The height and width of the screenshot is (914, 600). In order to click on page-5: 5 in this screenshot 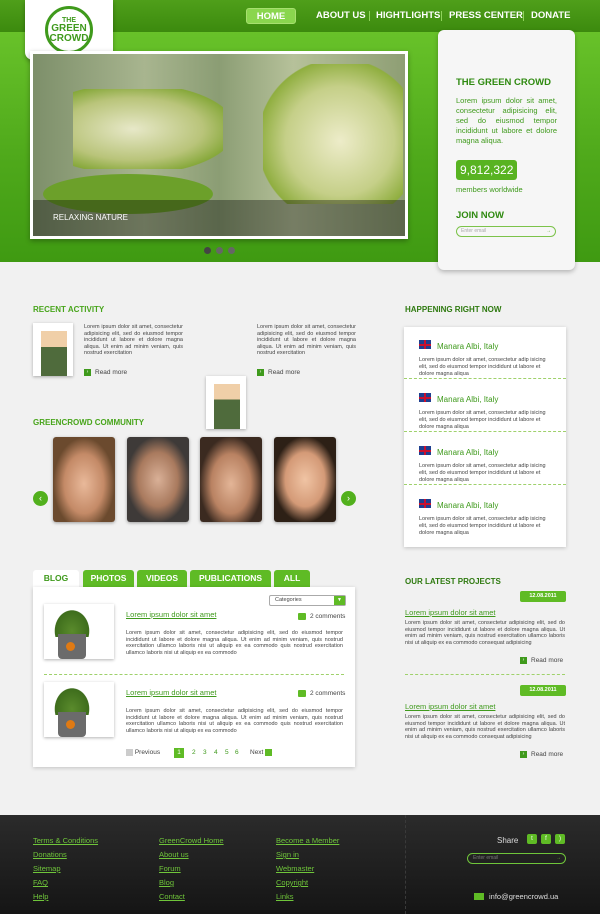, I will do `click(227, 752)`.